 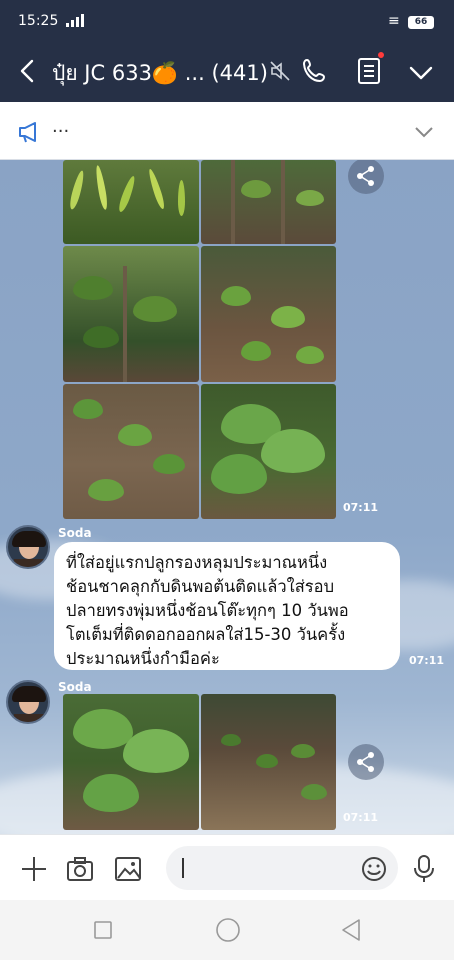 I want to click on message-line: ช้อนชาคลุกกับดินพอต้นติดแล้วใส่รอบ, so click(x=200, y=586).